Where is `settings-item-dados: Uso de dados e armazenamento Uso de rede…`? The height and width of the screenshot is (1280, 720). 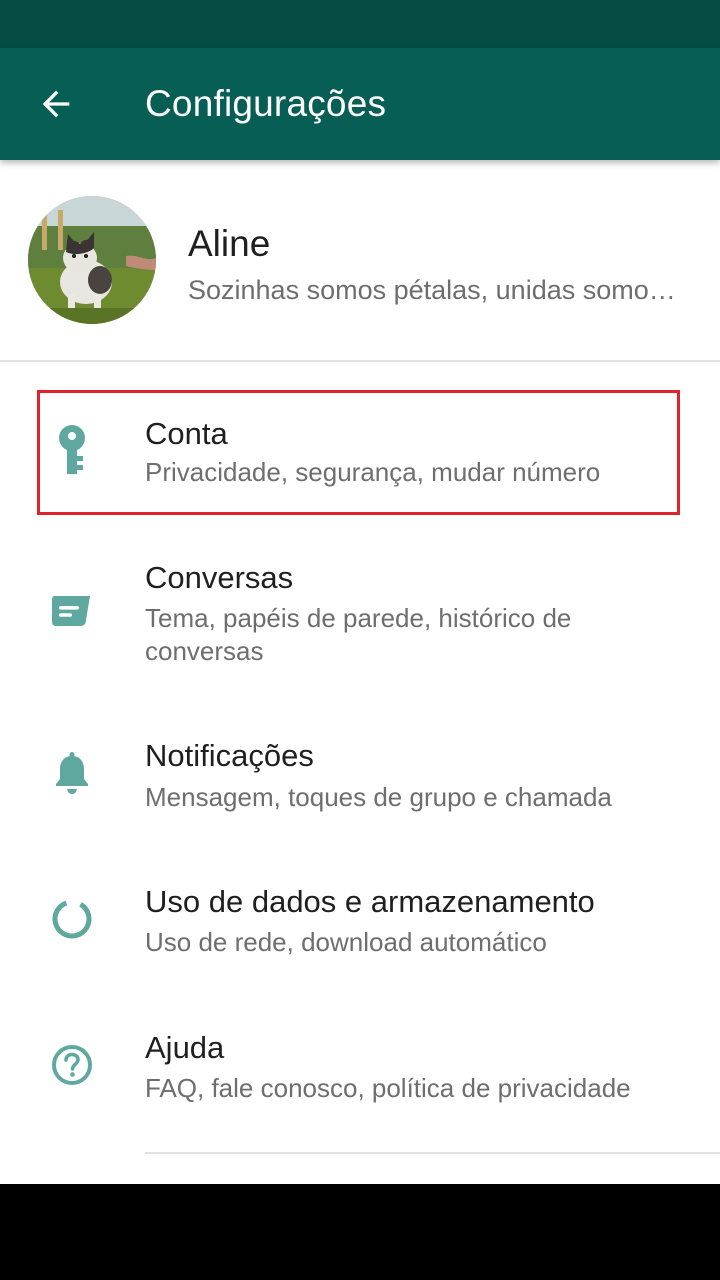
settings-item-dados: Uso de dados e armazenamento Uso de rede… is located at coordinates (360, 918).